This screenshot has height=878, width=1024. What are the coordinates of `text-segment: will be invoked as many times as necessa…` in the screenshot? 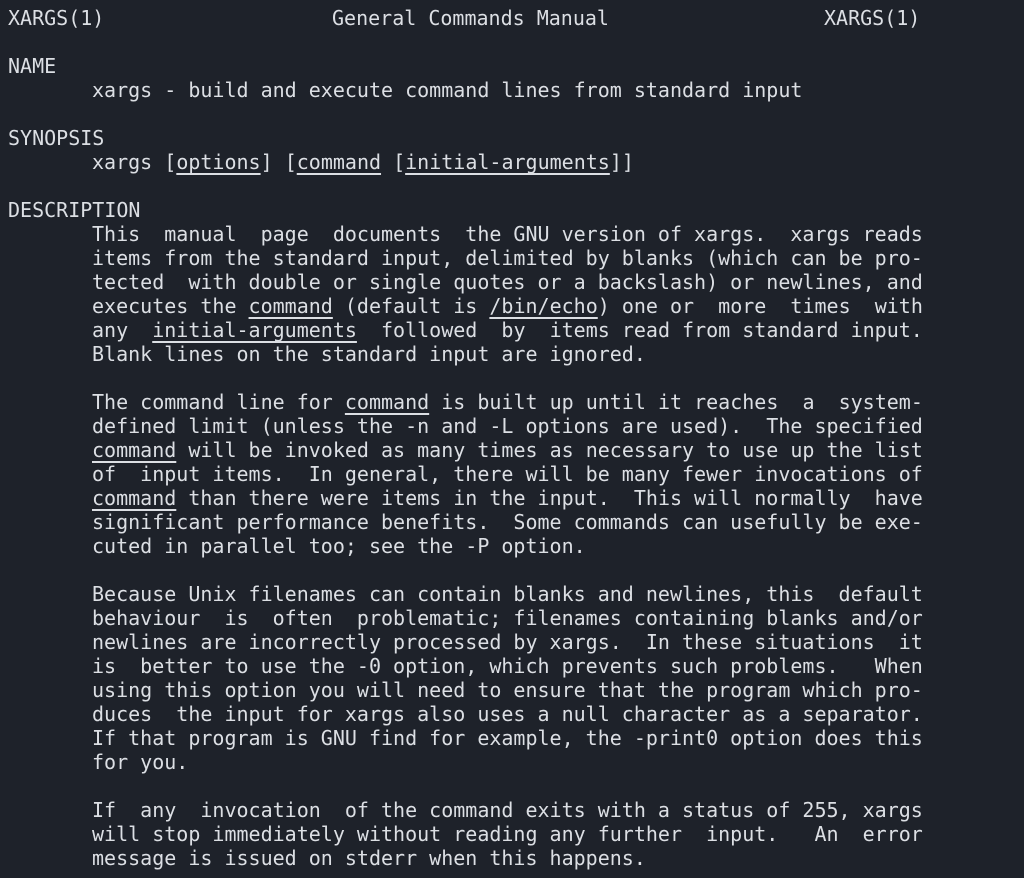 It's located at (549, 450).